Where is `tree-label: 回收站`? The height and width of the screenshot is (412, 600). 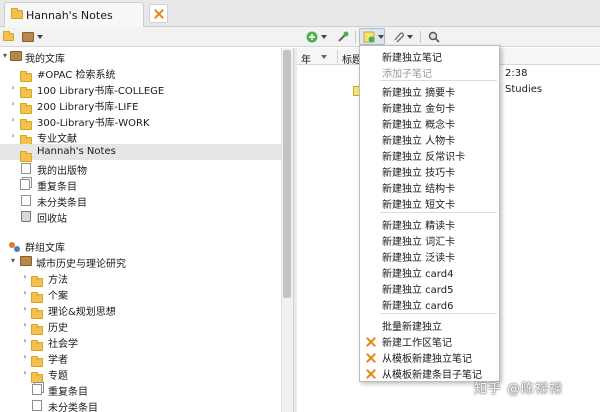 tree-label: 回收站 is located at coordinates (52, 219).